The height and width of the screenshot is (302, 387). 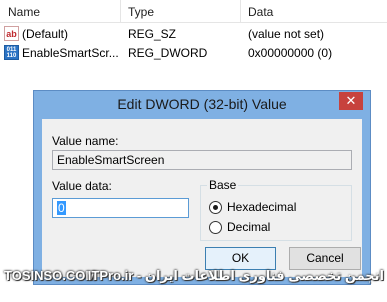 What do you see at coordinates (168, 53) in the screenshot?
I see `value-type: REG_DWORD` at bounding box center [168, 53].